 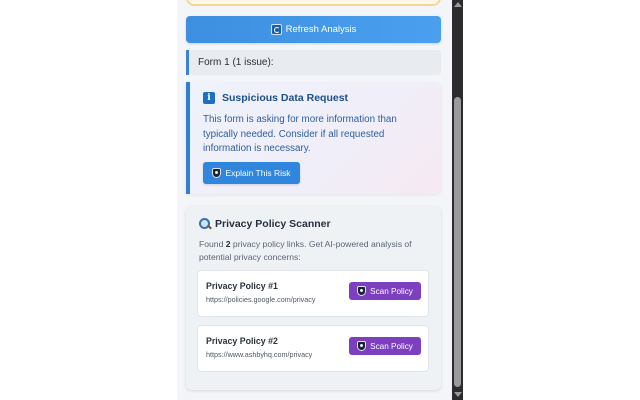 I want to click on refresh-analysis-label: Refresh Analysis, so click(x=321, y=29).